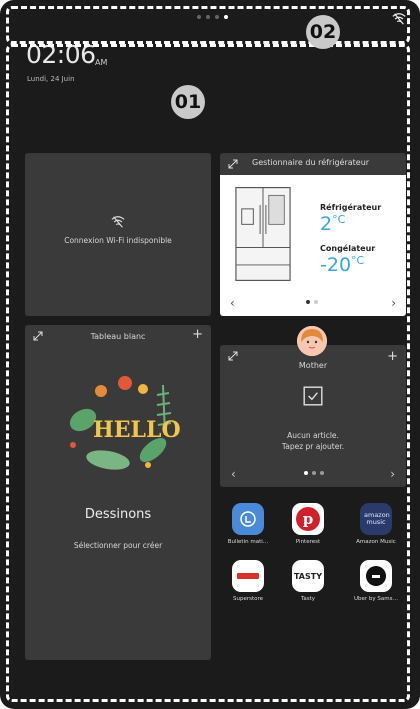 This screenshot has height=709, width=420. Describe the element at coordinates (339, 219) in the screenshot. I see `fridge-temp-unit: °C` at that location.